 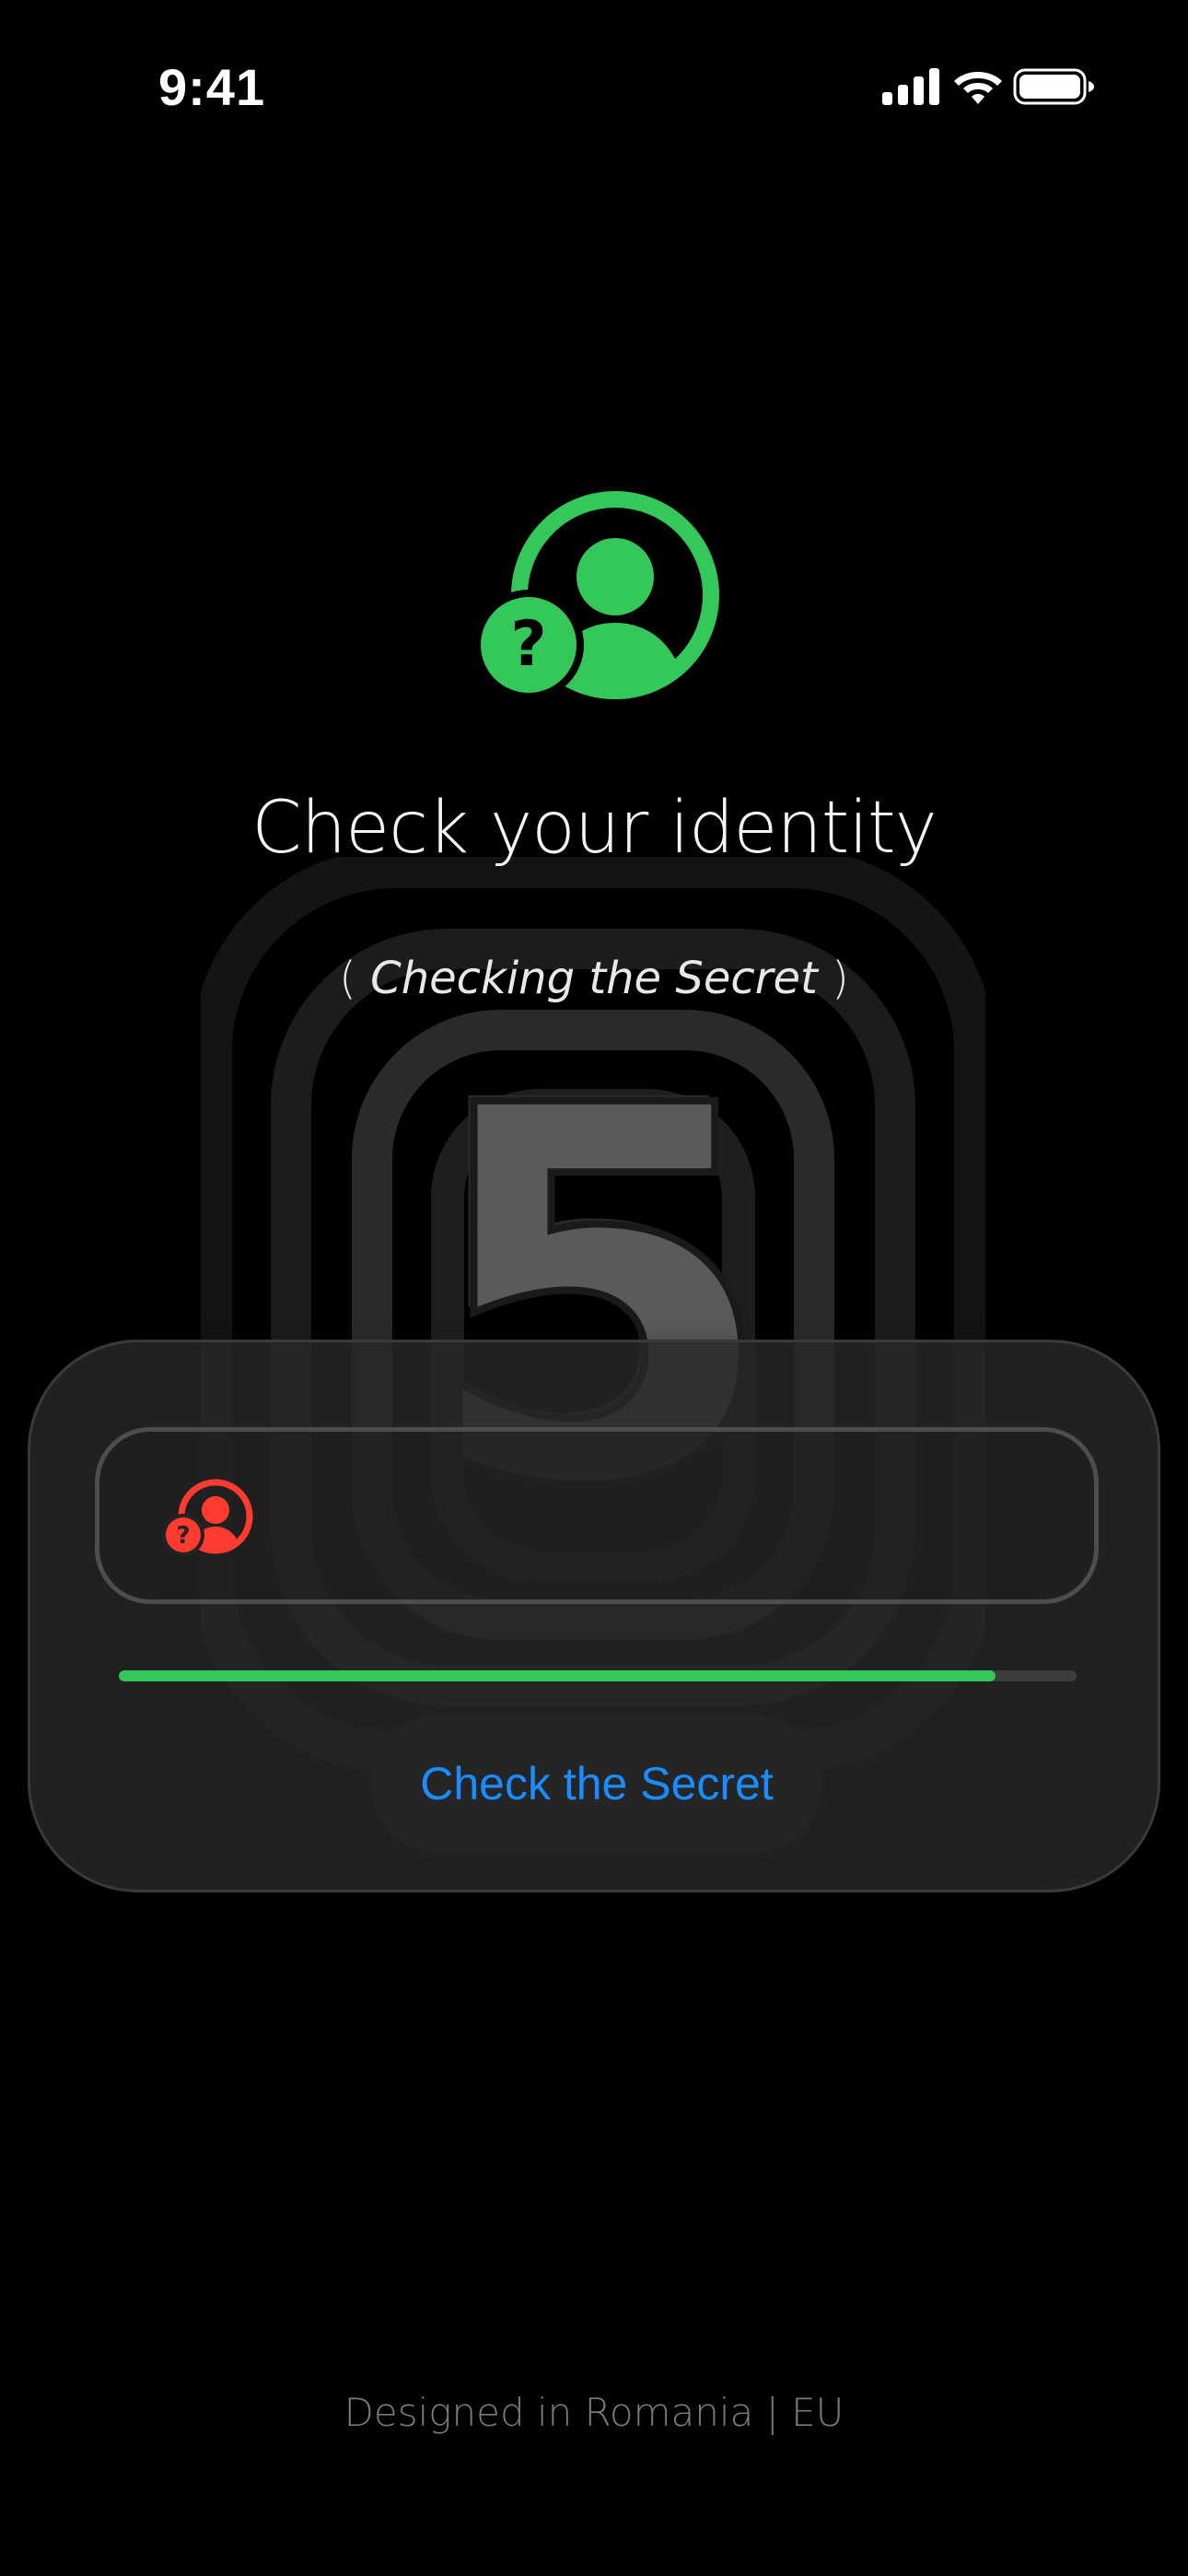 What do you see at coordinates (672, 1516) in the screenshot?
I see `secret-input` at bounding box center [672, 1516].